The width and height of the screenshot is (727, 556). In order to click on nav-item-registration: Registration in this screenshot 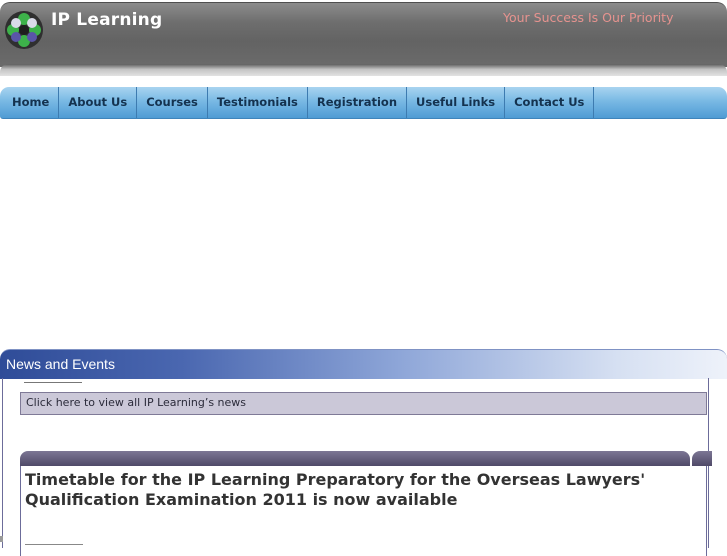, I will do `click(358, 102)`.